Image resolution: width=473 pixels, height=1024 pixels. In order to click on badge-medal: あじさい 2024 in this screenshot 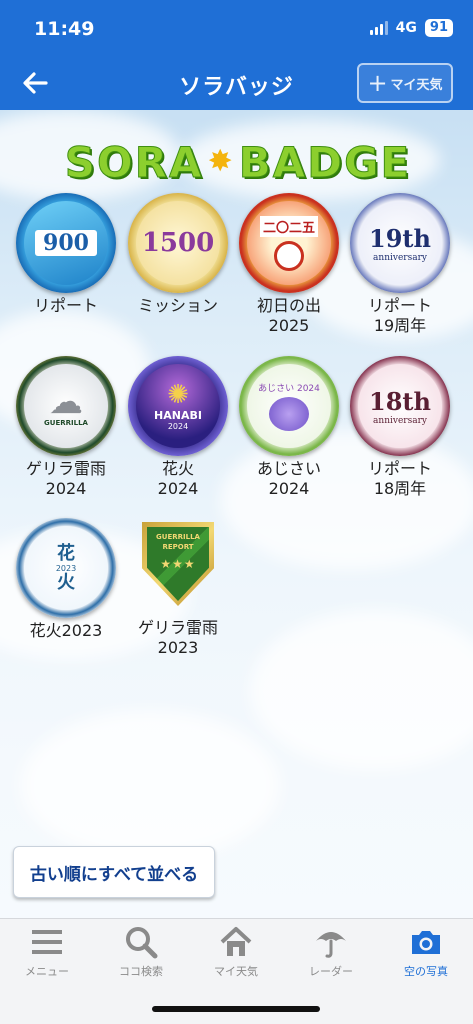, I will do `click(289, 406)`.